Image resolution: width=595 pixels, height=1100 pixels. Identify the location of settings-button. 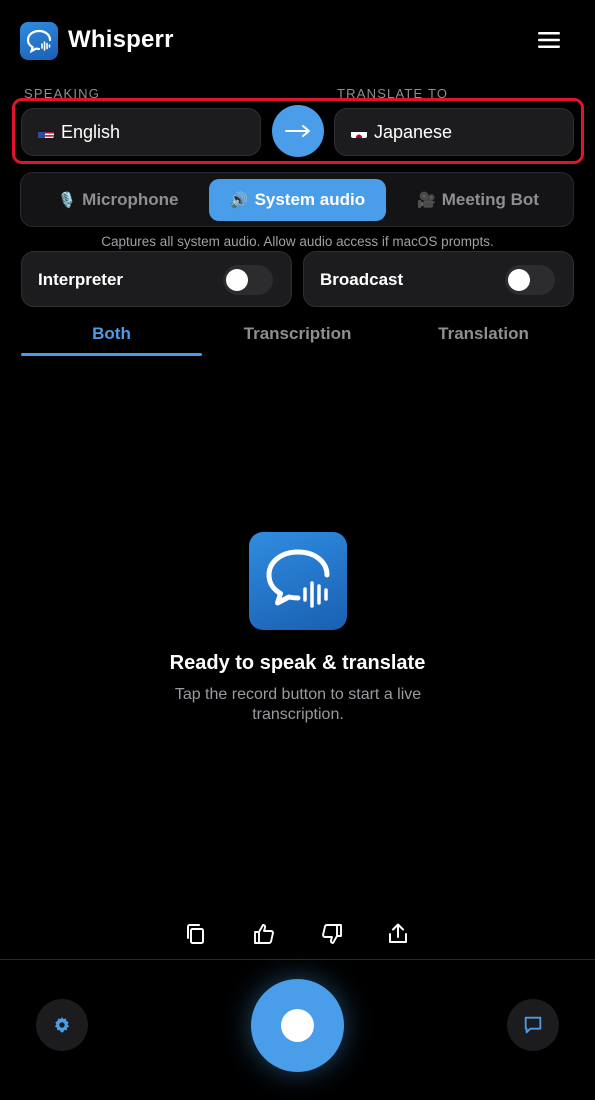
(62, 1025).